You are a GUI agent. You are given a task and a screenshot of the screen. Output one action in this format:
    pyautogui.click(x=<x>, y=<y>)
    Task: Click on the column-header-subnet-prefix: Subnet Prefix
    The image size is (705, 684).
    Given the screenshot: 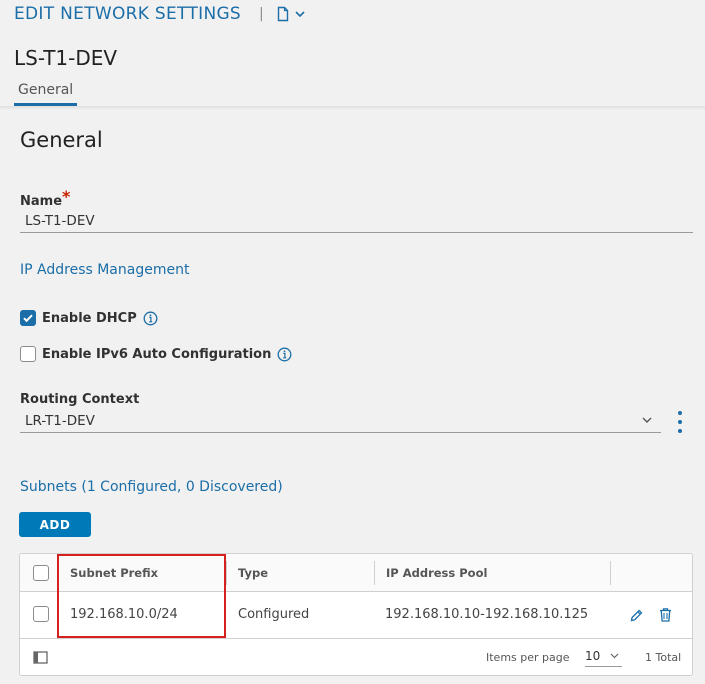 What is the action you would take?
    pyautogui.click(x=114, y=573)
    